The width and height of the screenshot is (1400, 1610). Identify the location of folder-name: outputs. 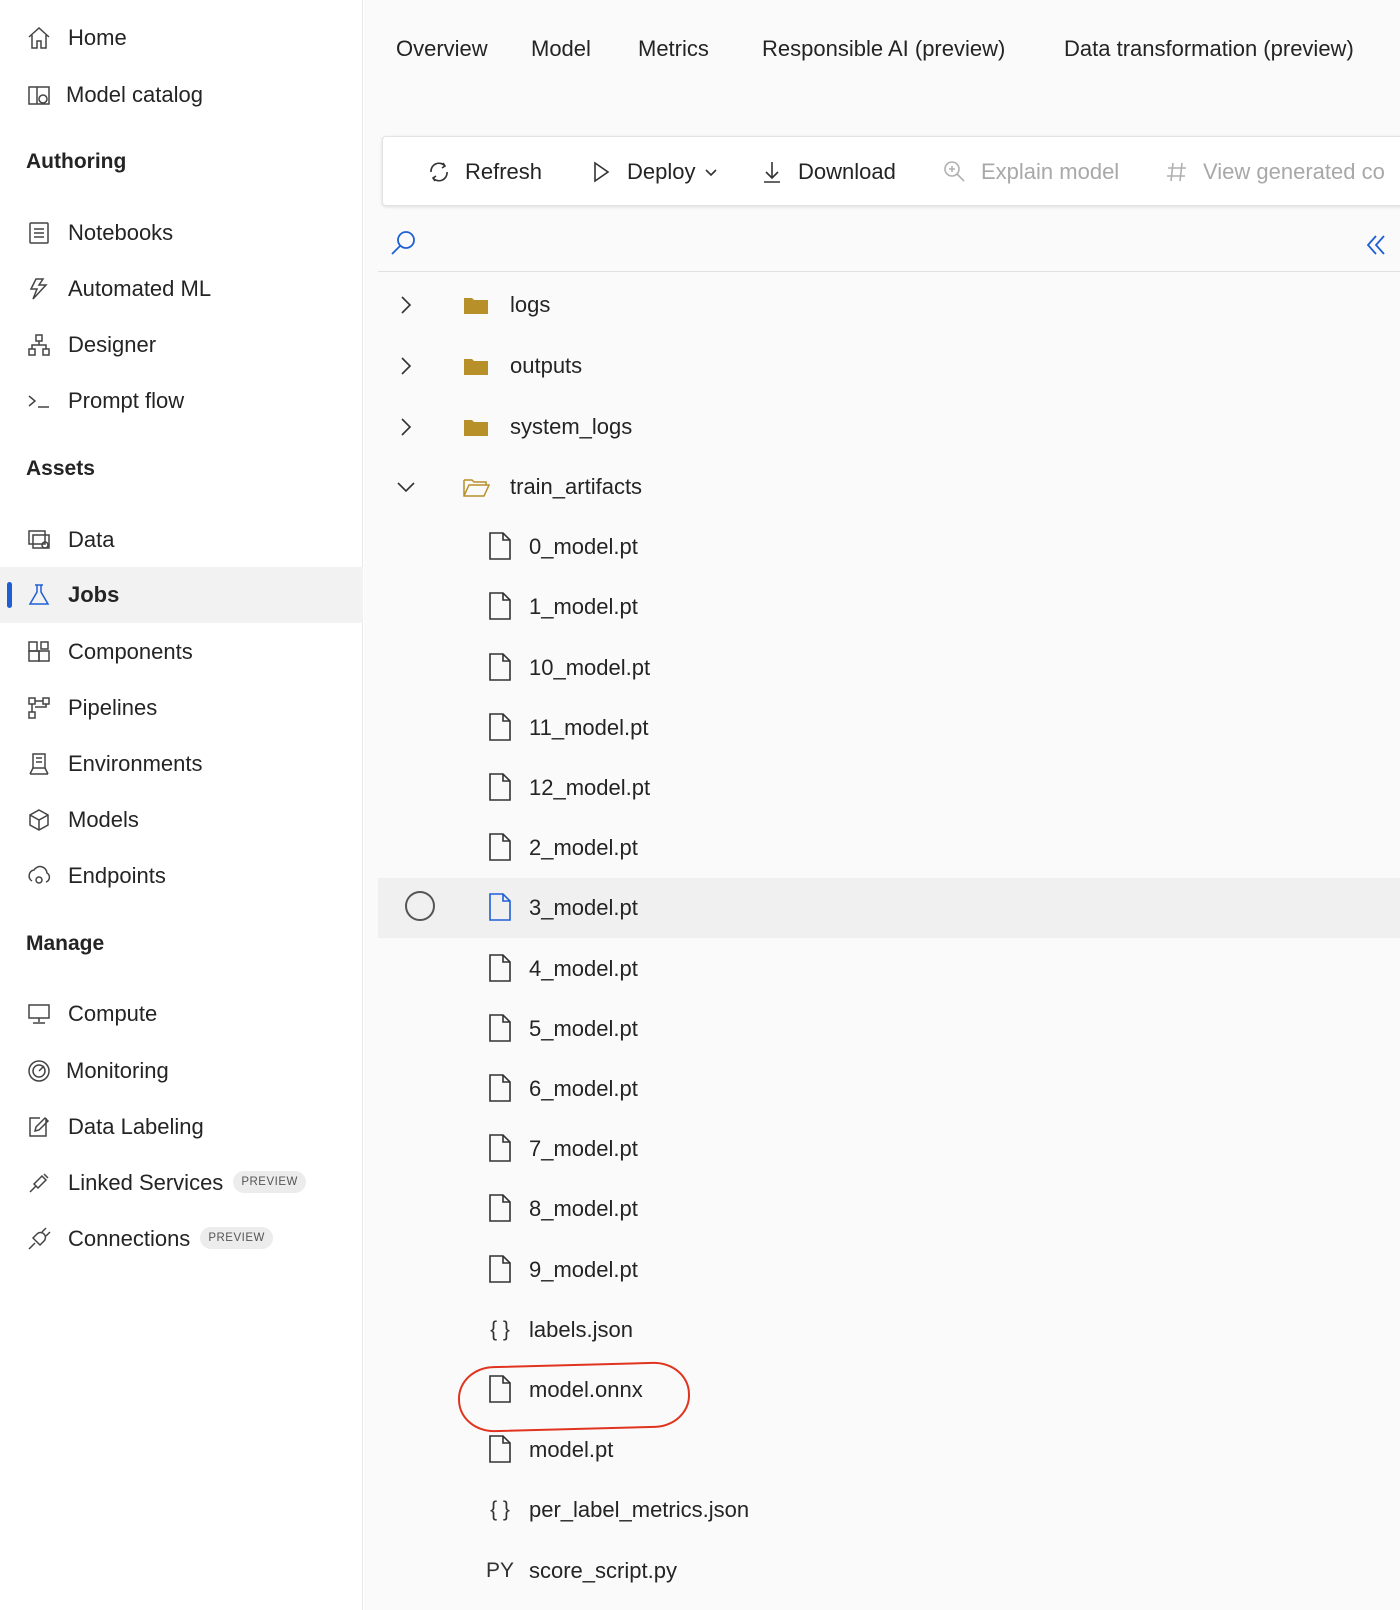
(546, 365).